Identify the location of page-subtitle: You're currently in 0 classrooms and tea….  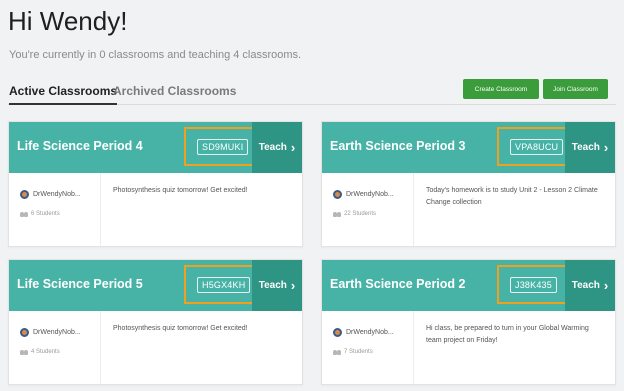
(155, 55).